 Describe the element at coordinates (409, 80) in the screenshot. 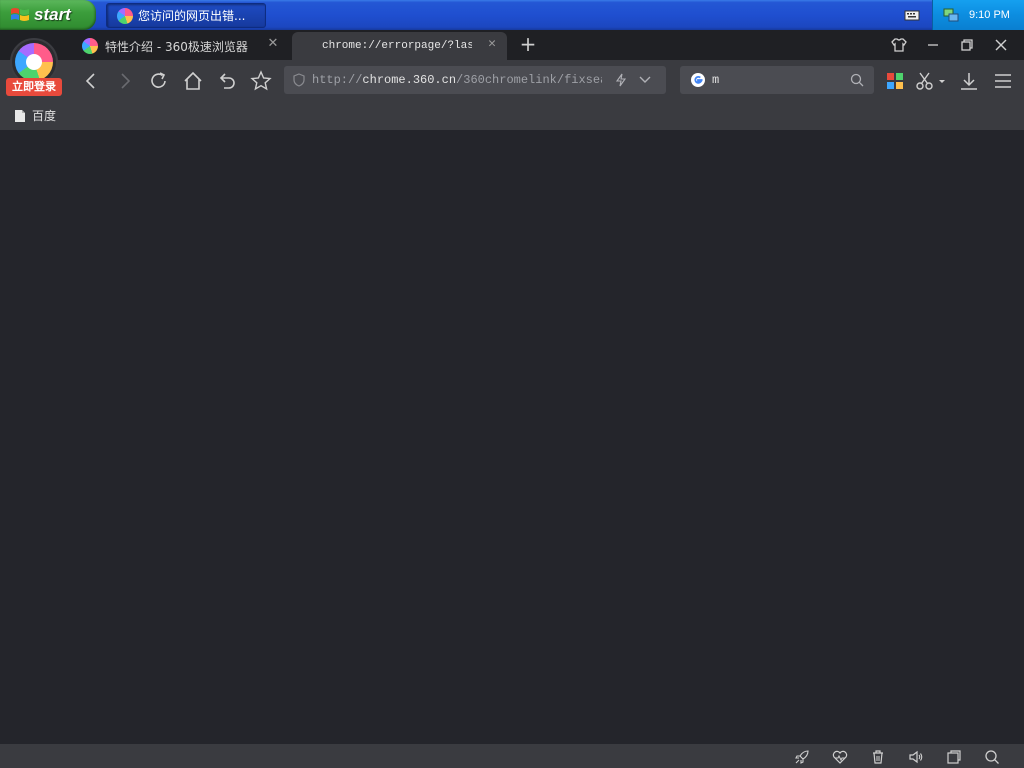

I see `url-host: chrome.360.cn` at that location.